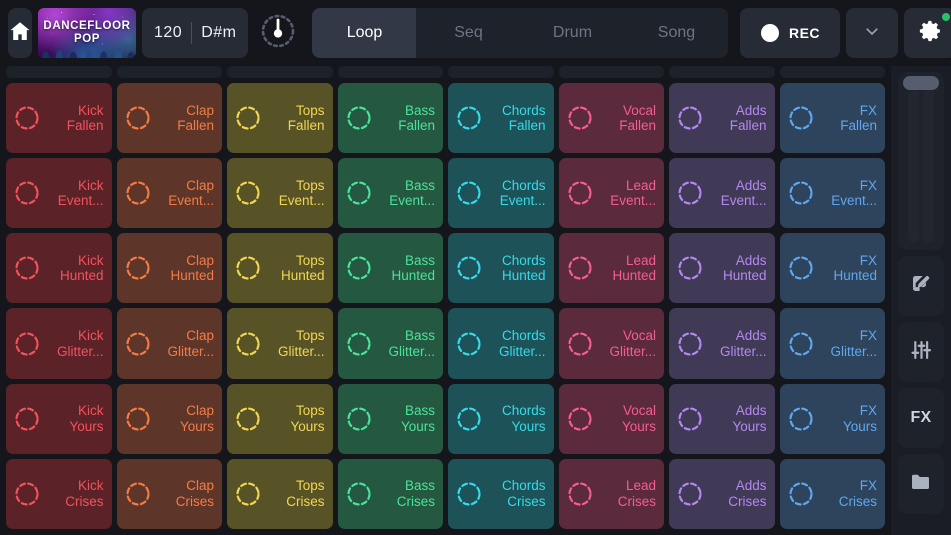  Describe the element at coordinates (169, 118) in the screenshot. I see `pad-clap-0: Clap Fallen` at that location.